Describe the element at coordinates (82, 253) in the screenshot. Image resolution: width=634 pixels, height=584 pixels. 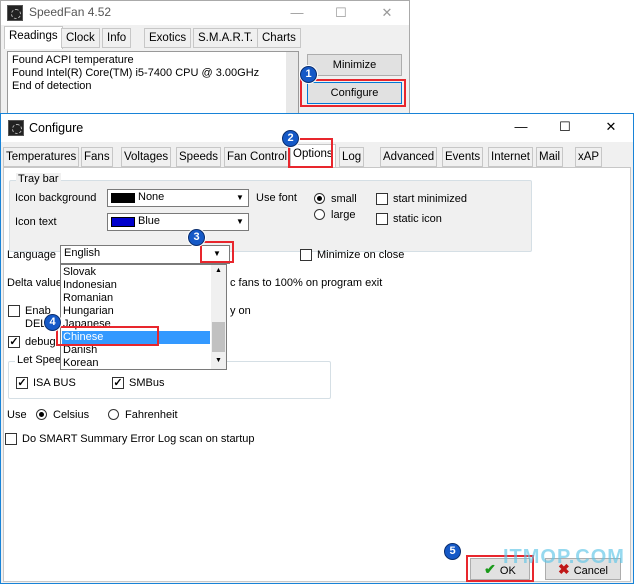
I see `language-value: English` at that location.